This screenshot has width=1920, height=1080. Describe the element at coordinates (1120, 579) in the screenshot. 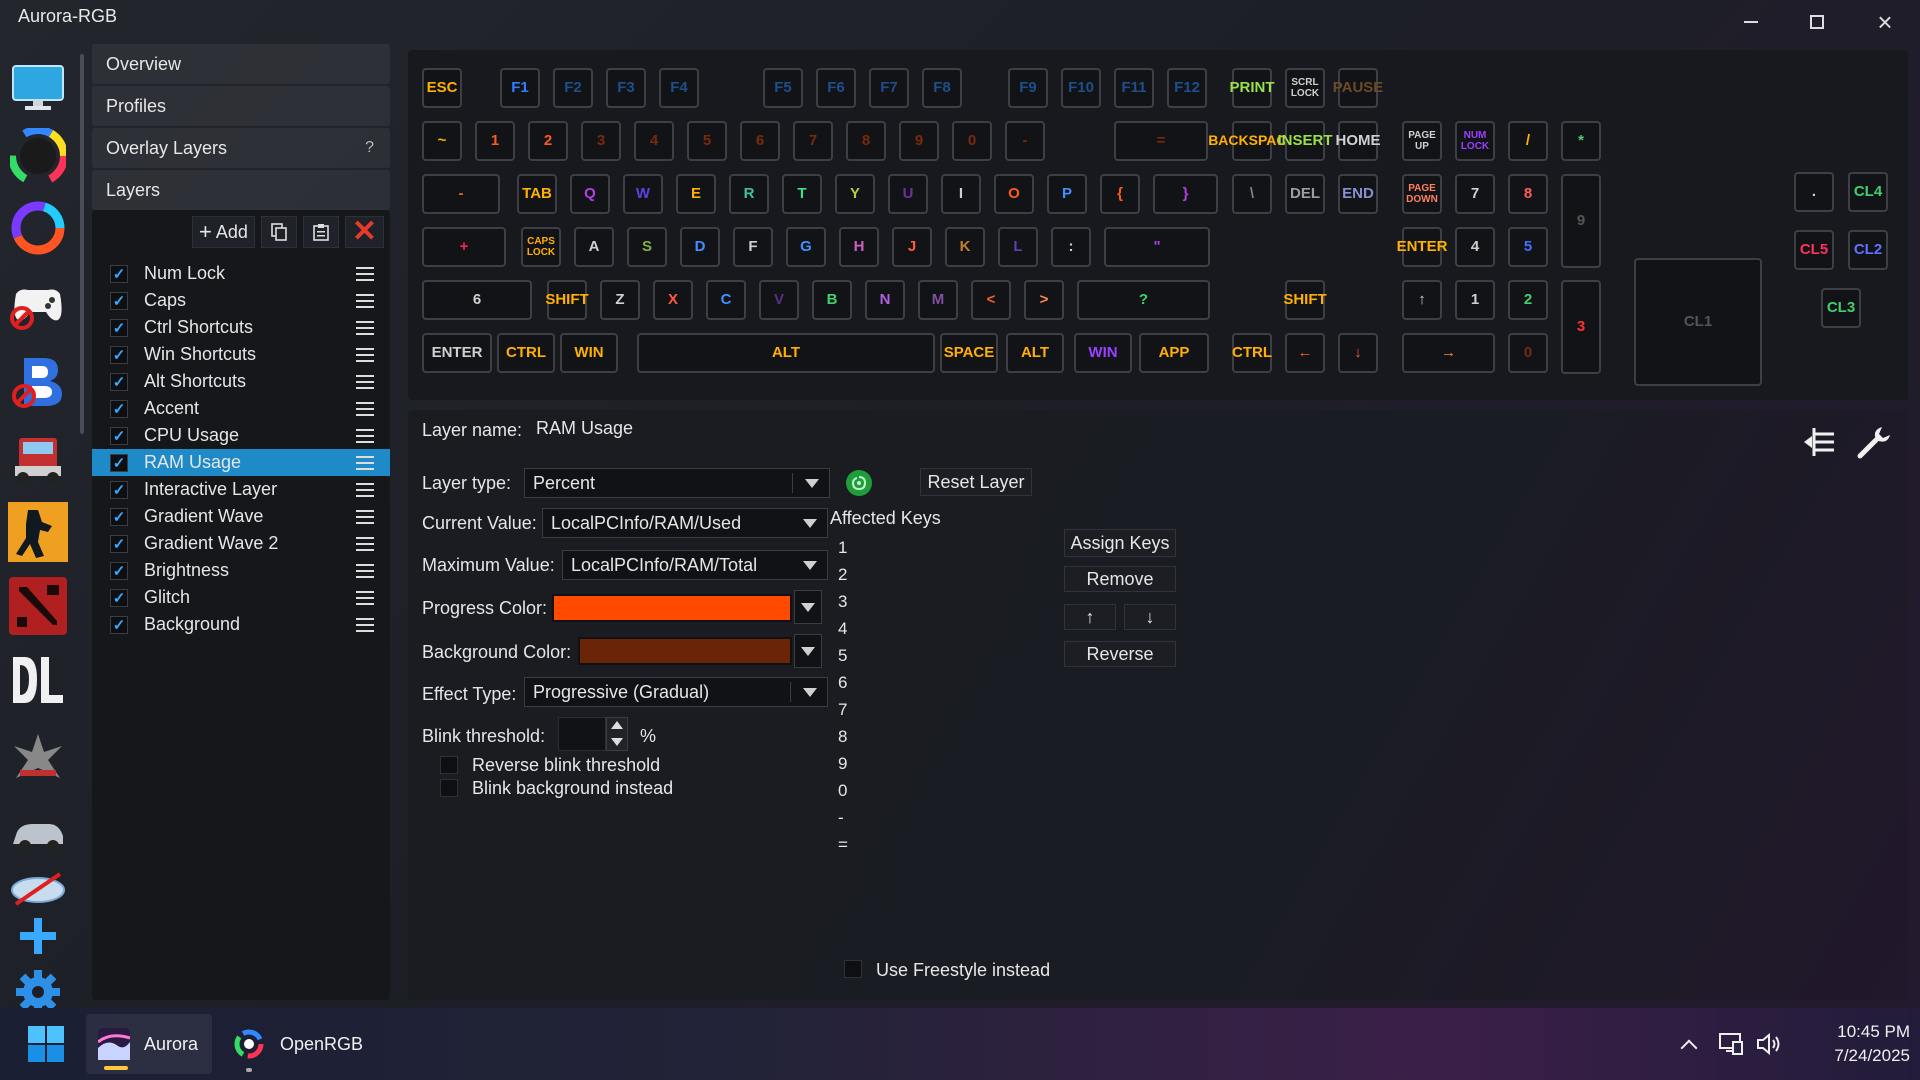

I see `remove-key-button: Remove` at that location.